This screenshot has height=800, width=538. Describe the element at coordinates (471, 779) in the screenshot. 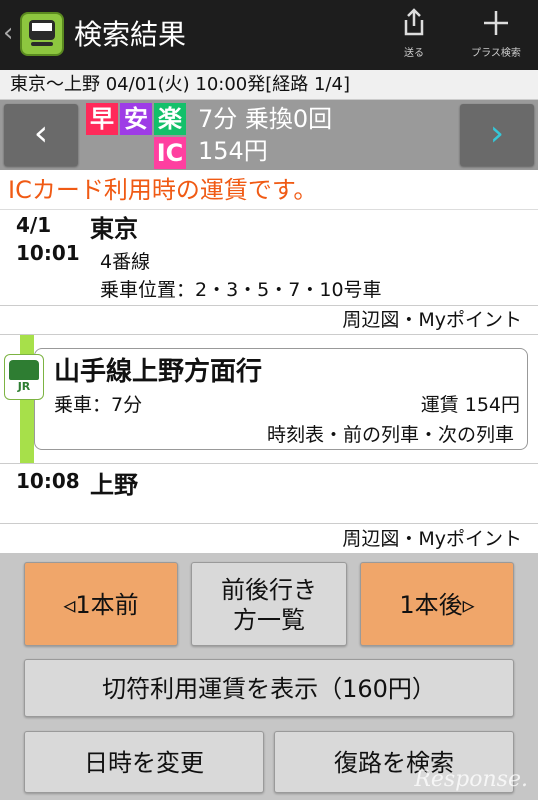

I see `response-watermark: Response.` at that location.